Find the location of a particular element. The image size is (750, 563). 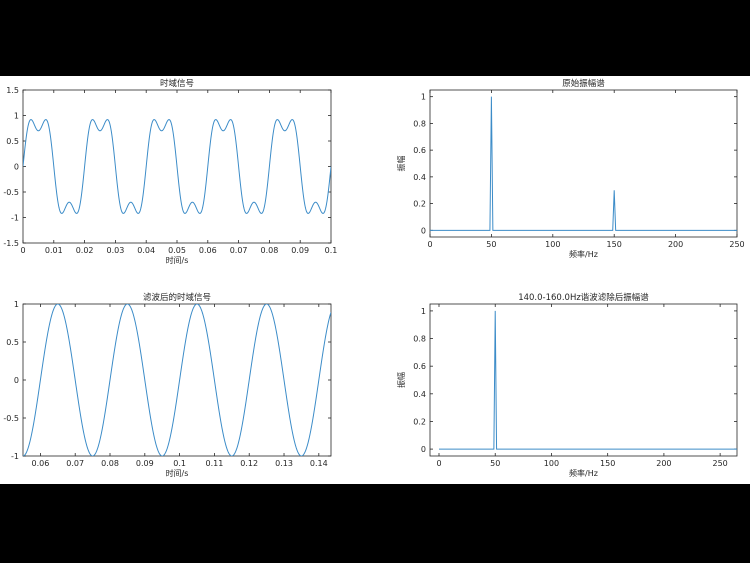

plot-time-signal-series-line is located at coordinates (177, 166).